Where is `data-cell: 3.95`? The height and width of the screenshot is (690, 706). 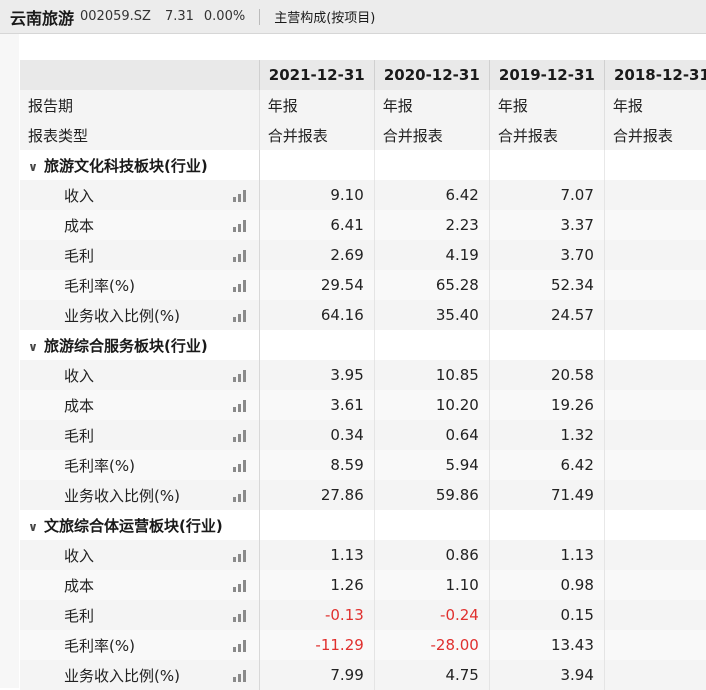 data-cell: 3.95 is located at coordinates (316, 375).